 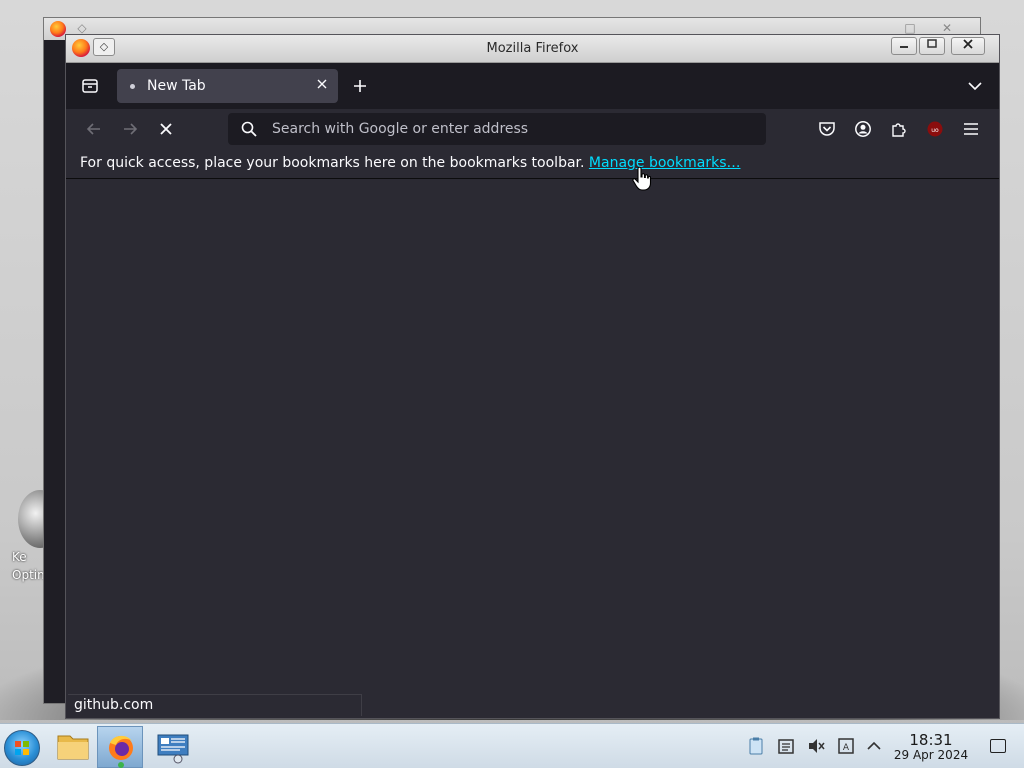 What do you see at coordinates (82, 28) in the screenshot?
I see `pin-icon: ◇` at bounding box center [82, 28].